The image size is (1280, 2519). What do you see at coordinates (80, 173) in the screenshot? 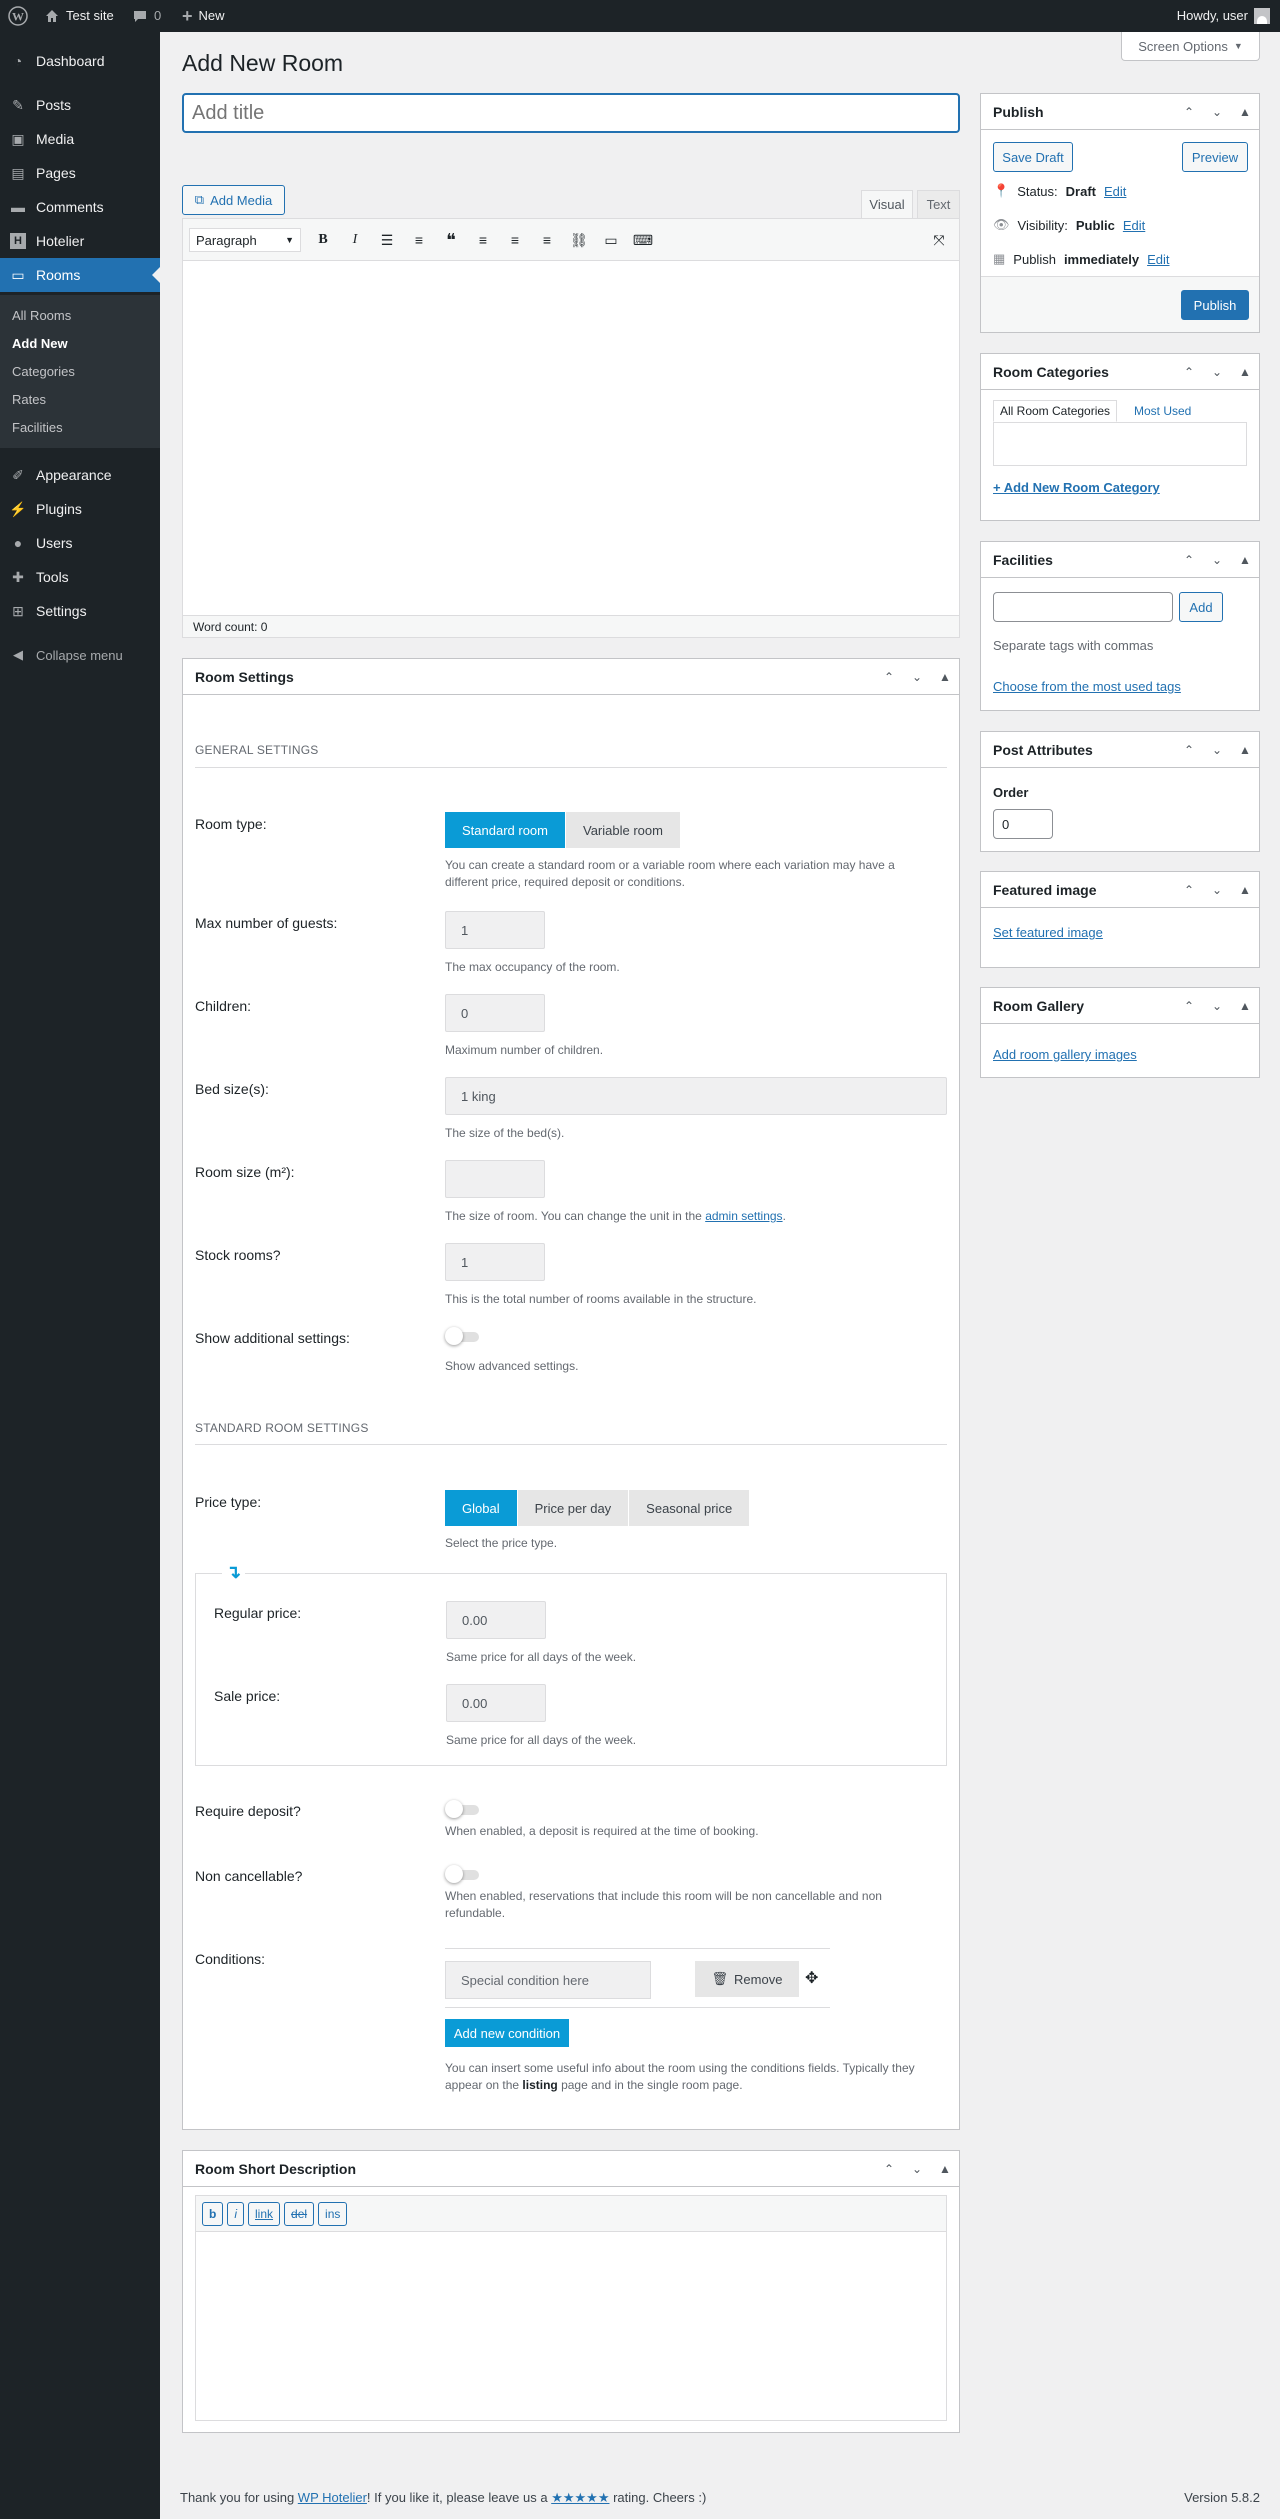
I see `menu-pages: ▤ Pages` at bounding box center [80, 173].